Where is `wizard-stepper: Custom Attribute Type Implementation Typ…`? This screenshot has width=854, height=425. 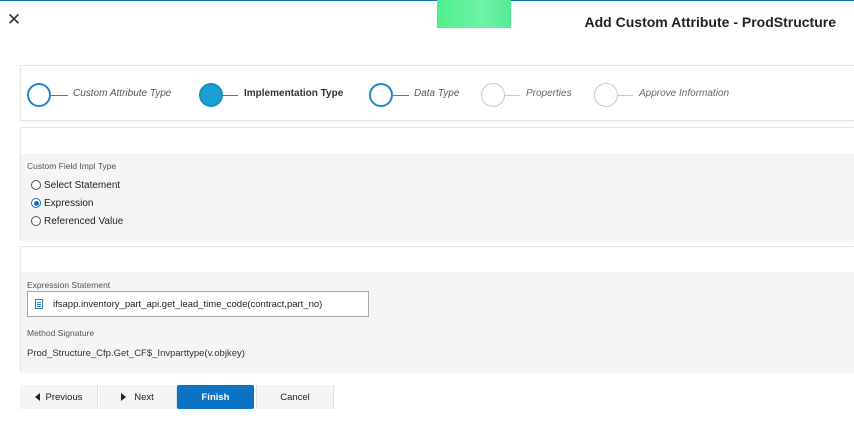 wizard-stepper: Custom Attribute Type Implementation Typ… is located at coordinates (437, 93).